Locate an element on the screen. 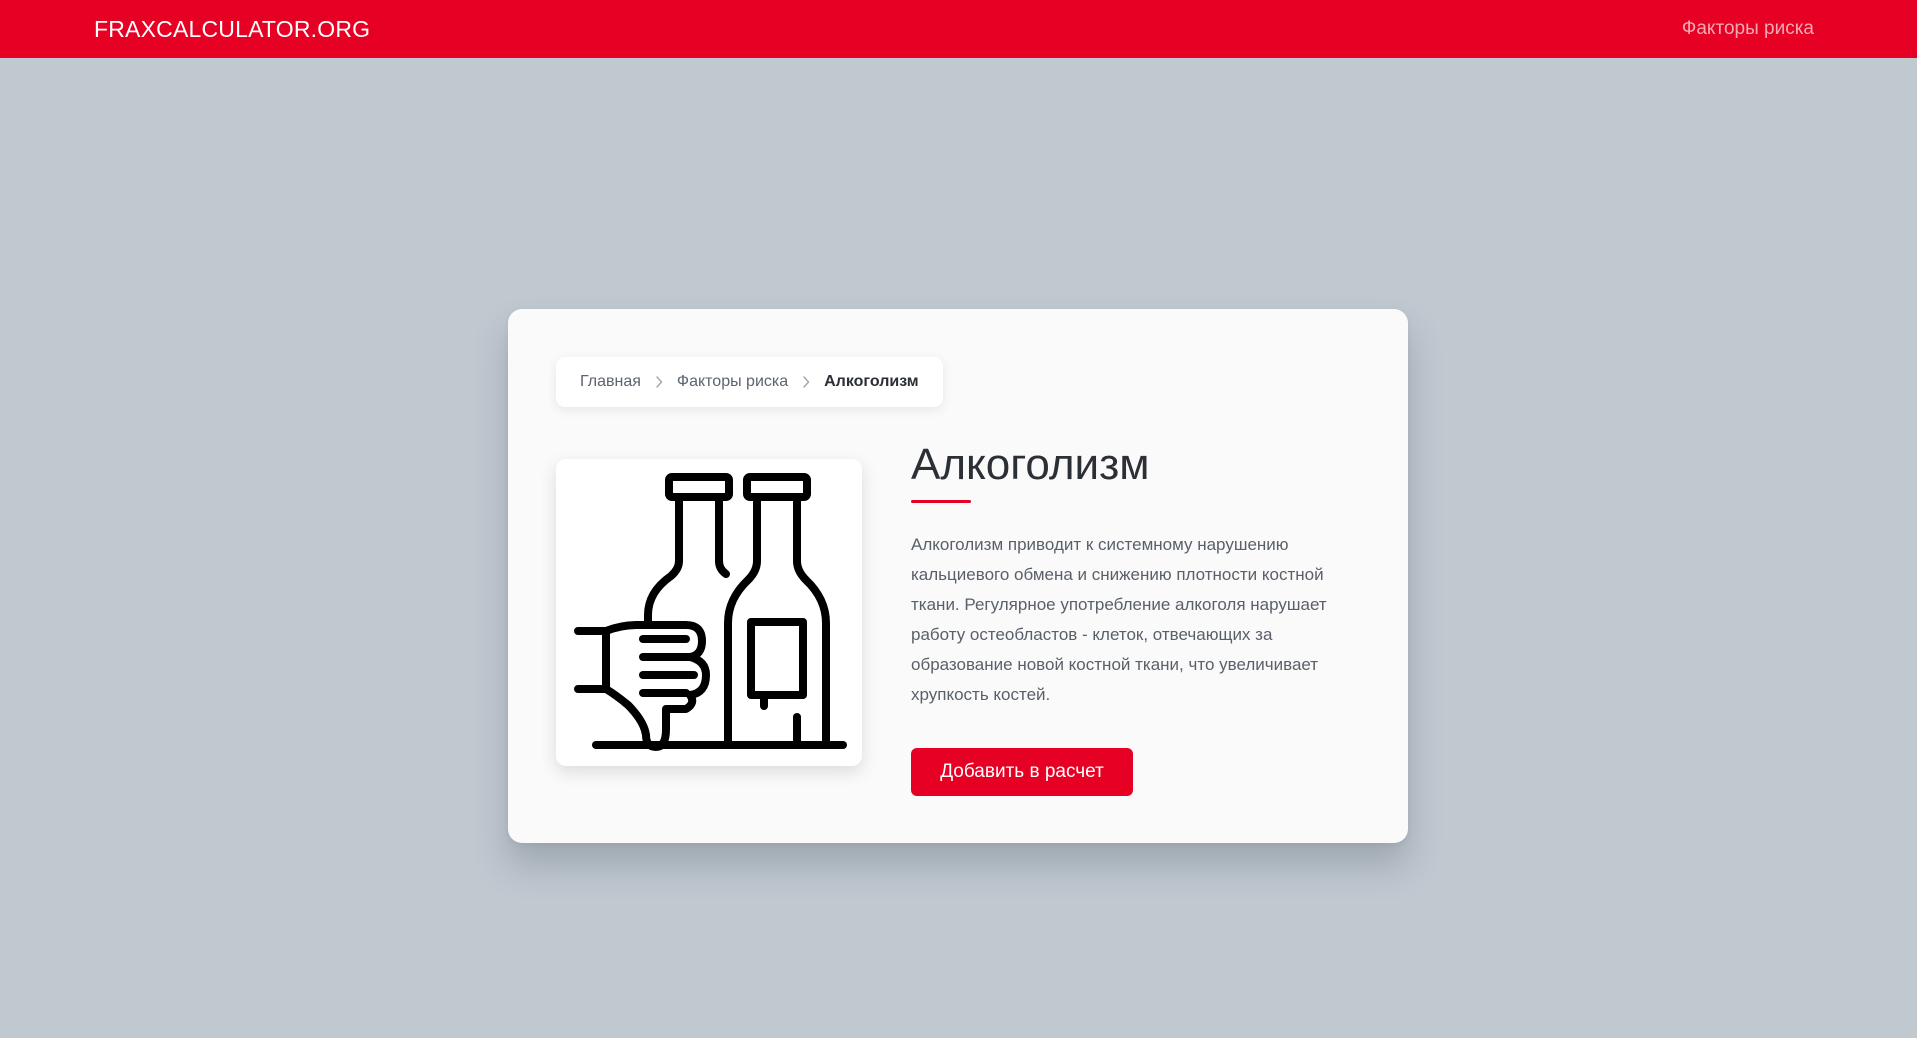  breadcrumb: Главная Факторы риска Алкоголизм is located at coordinates (749, 382).